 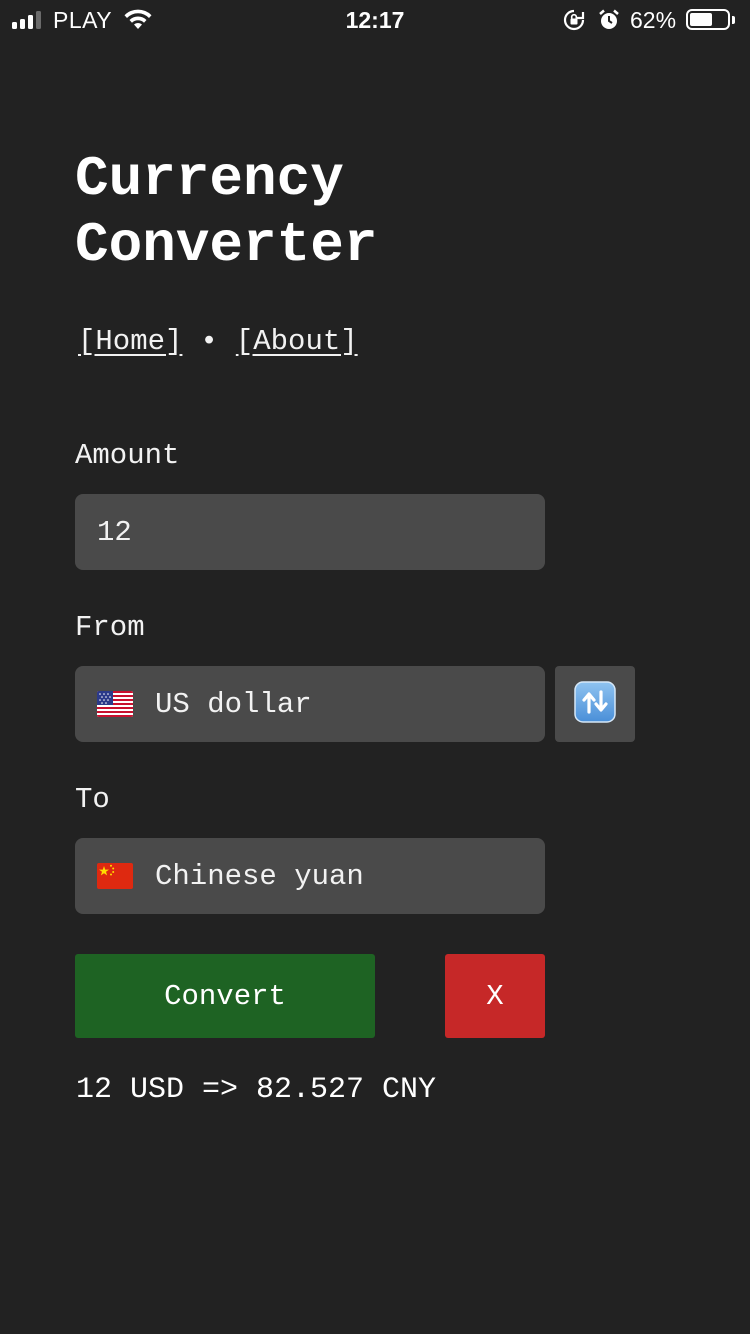 What do you see at coordinates (256, 1090) in the screenshot?
I see `conversion-result: 12 USD => 82.527 CNY` at bounding box center [256, 1090].